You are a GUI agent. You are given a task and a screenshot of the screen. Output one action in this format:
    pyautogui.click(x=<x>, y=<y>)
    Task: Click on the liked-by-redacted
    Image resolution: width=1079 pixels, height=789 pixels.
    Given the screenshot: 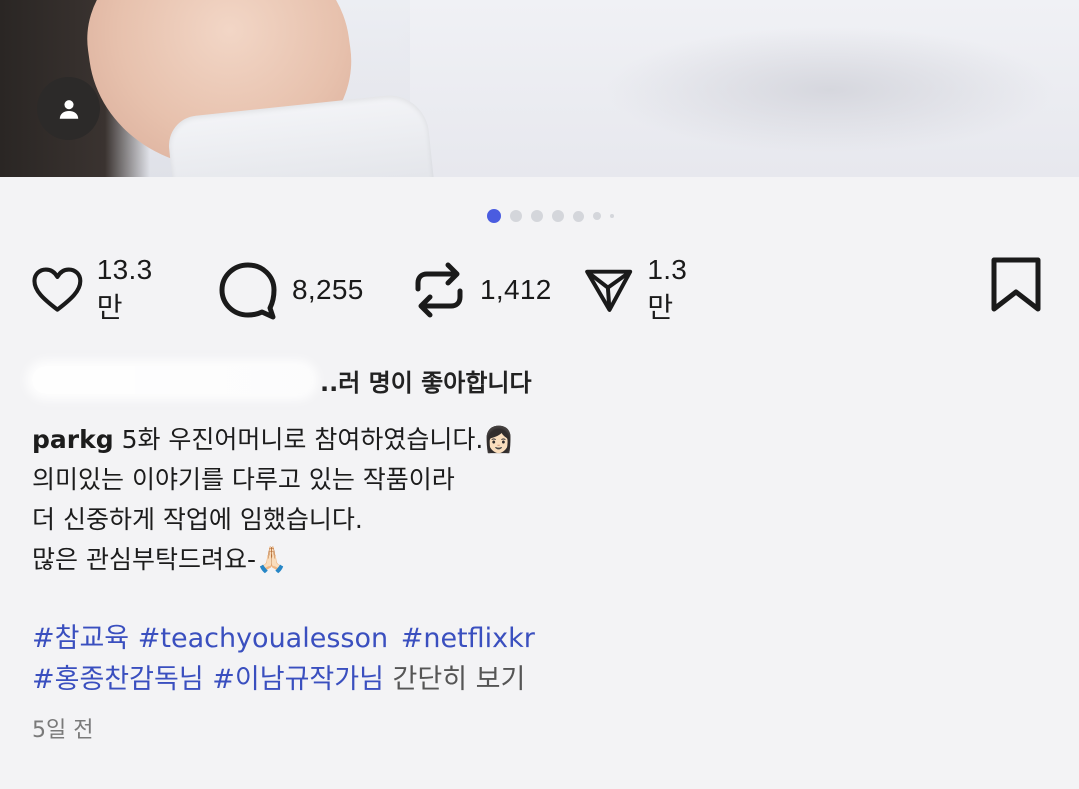 What is the action you would take?
    pyautogui.click(x=172, y=380)
    